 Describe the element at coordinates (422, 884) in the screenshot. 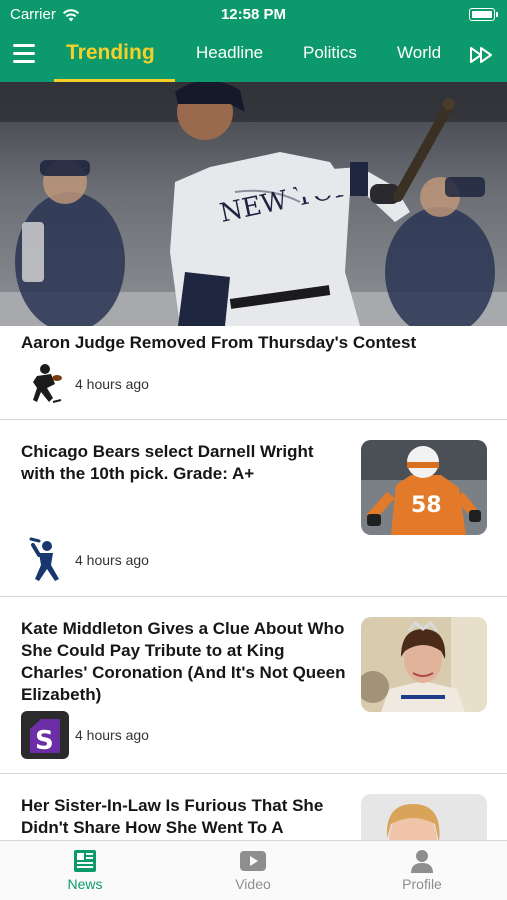

I see `tab-profile-label: Profile` at that location.